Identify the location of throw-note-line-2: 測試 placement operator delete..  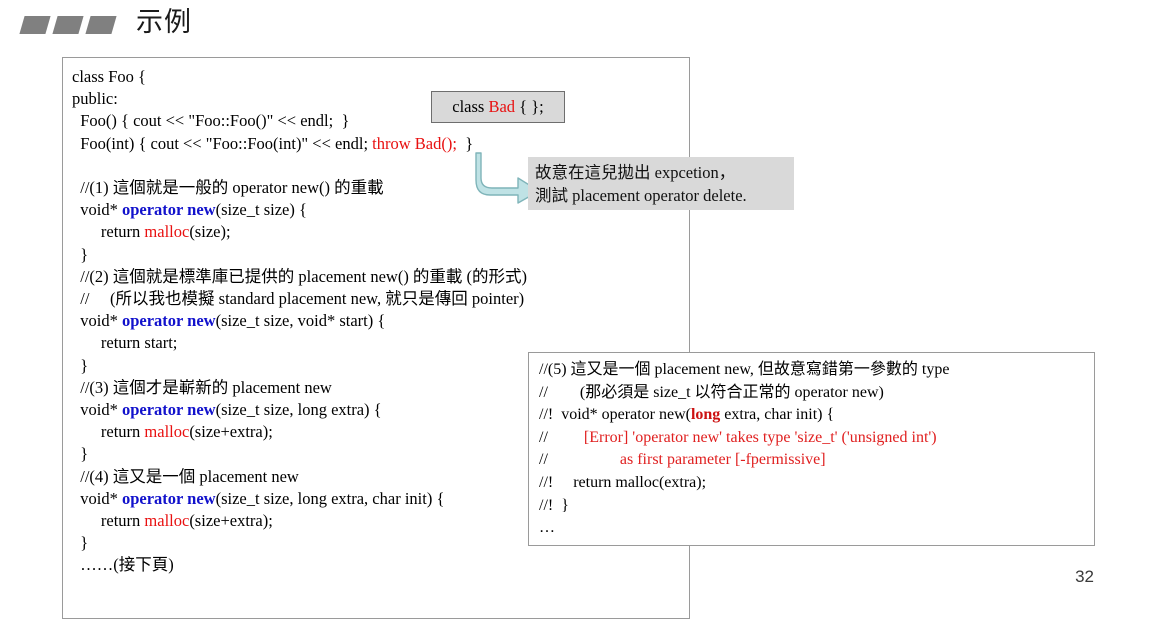
(641, 195).